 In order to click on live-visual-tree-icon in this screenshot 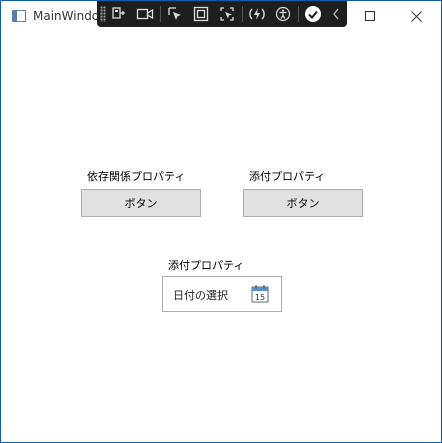, I will do `click(119, 14)`.